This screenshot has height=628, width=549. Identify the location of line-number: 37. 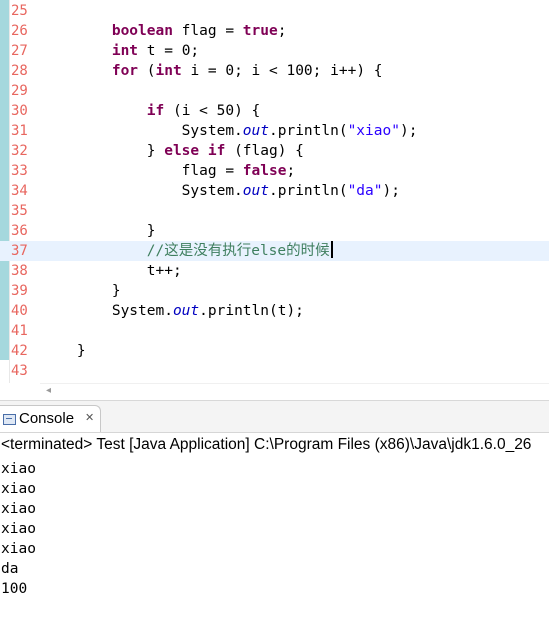
(19, 251).